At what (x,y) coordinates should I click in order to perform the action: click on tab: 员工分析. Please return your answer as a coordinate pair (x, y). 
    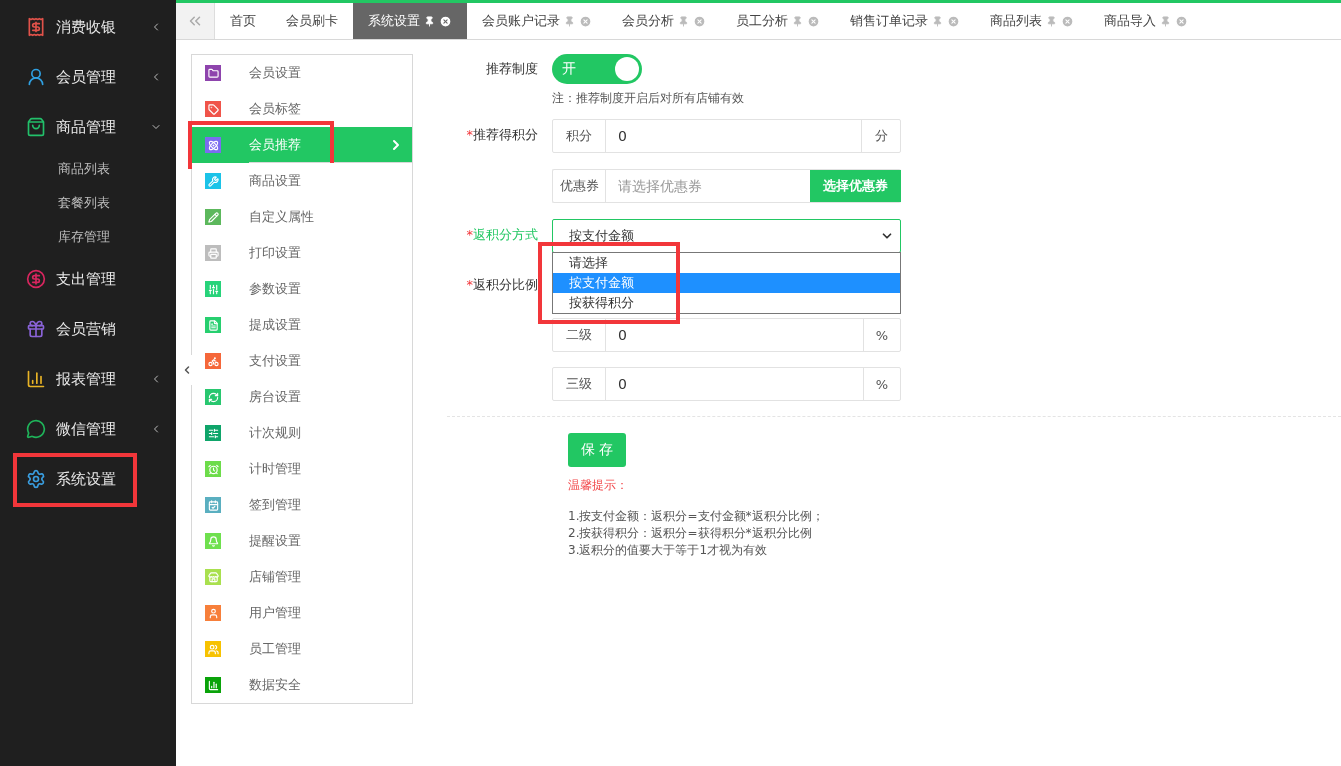
    Looking at the image, I should click on (778, 21).